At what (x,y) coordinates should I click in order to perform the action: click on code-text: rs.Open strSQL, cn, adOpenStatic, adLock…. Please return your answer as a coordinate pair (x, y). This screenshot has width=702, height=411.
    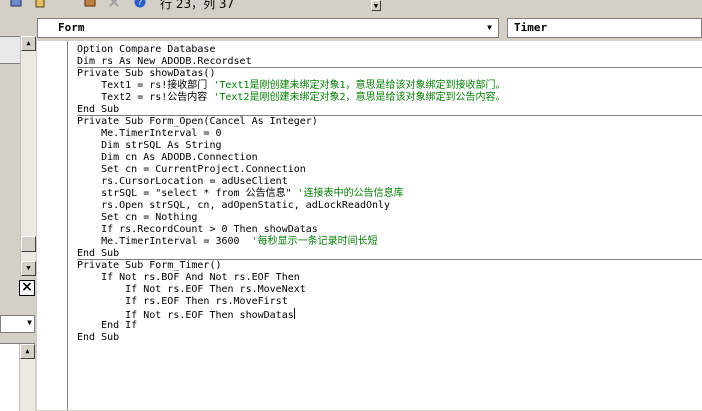
    Looking at the image, I should click on (234, 205).